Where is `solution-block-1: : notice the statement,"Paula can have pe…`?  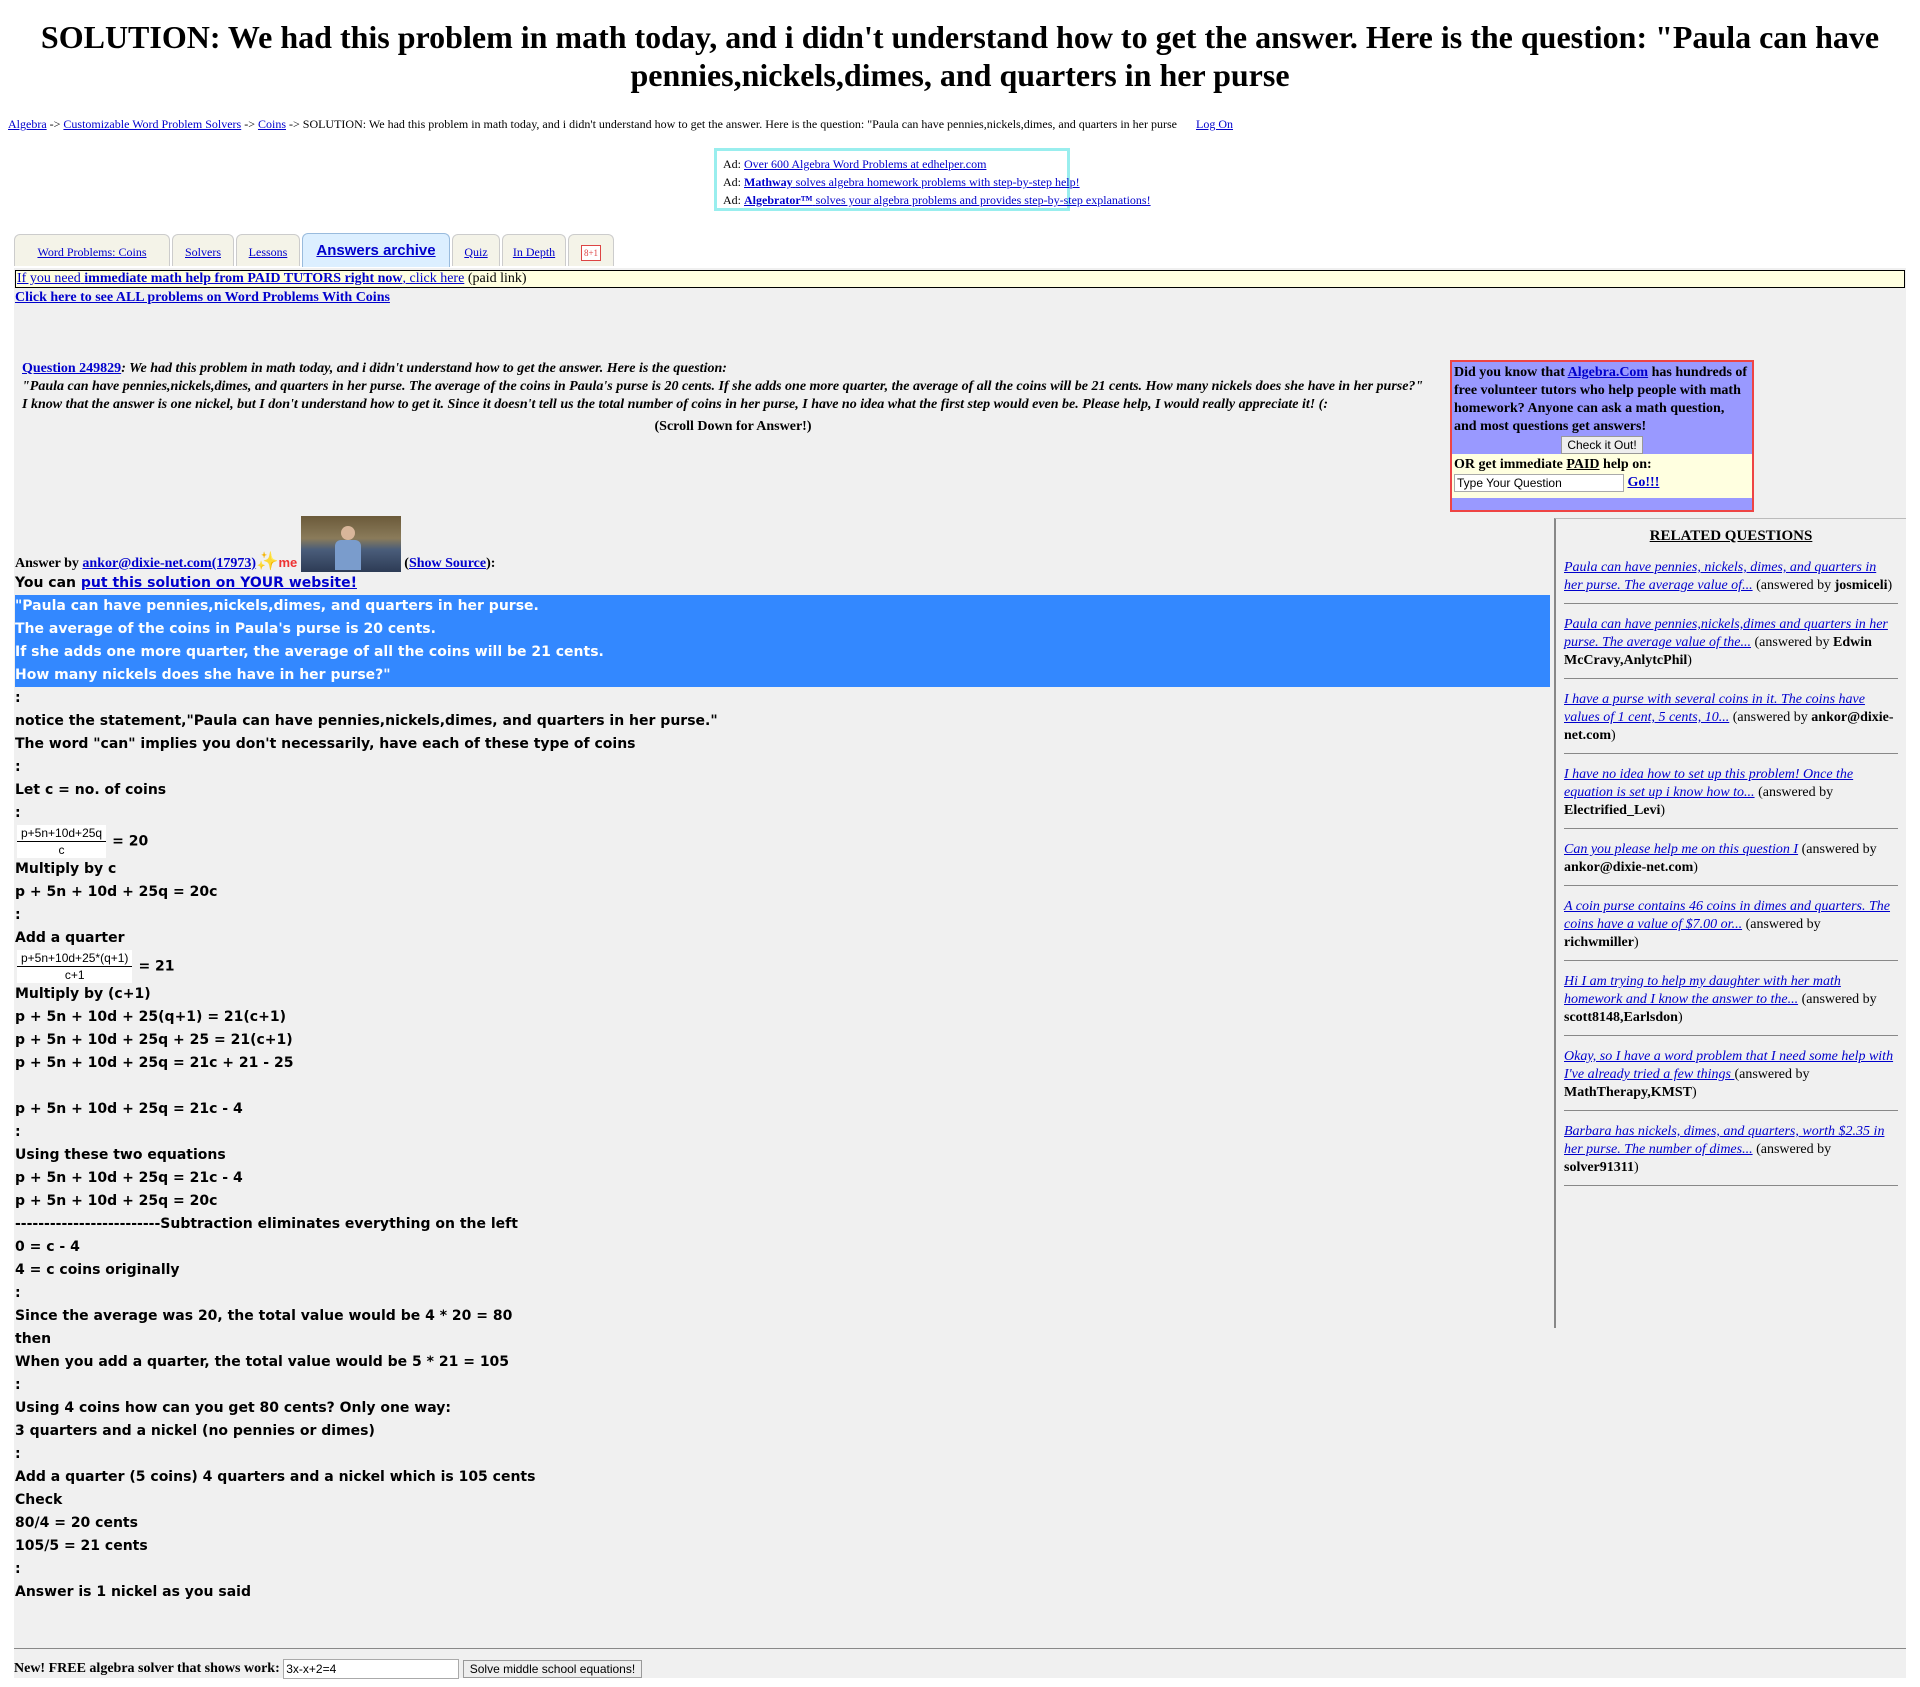 solution-block-1: : notice the statement,"Paula can have pe… is located at coordinates (782, 756).